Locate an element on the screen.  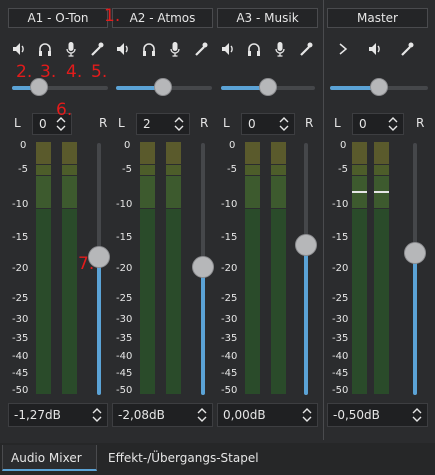
annotation-2: 2. is located at coordinates (24, 72).